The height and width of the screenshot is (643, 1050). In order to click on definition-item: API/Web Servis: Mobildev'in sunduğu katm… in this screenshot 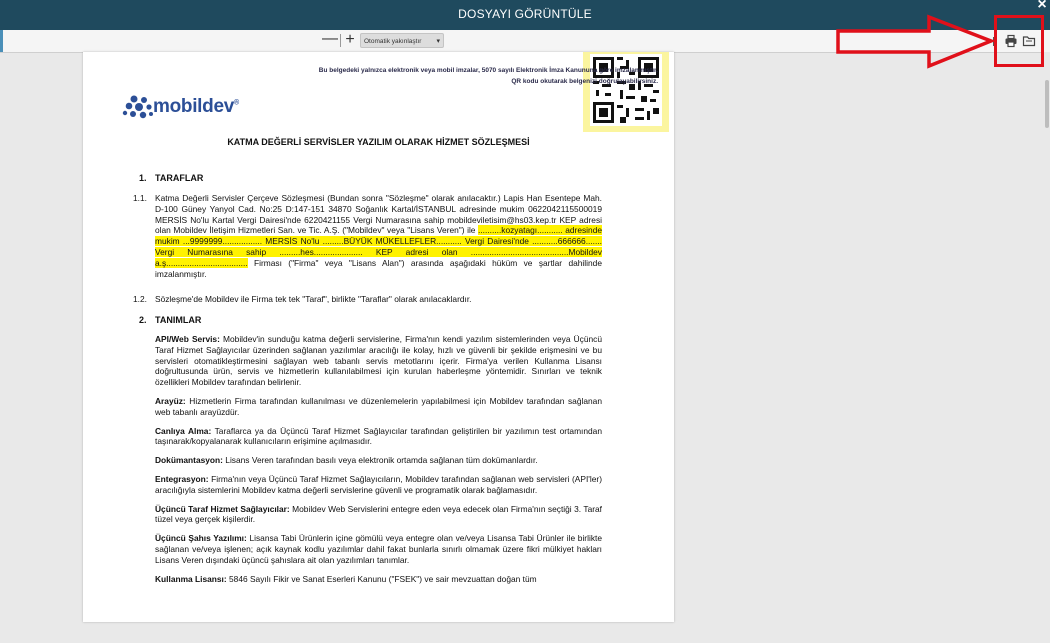, I will do `click(379, 361)`.